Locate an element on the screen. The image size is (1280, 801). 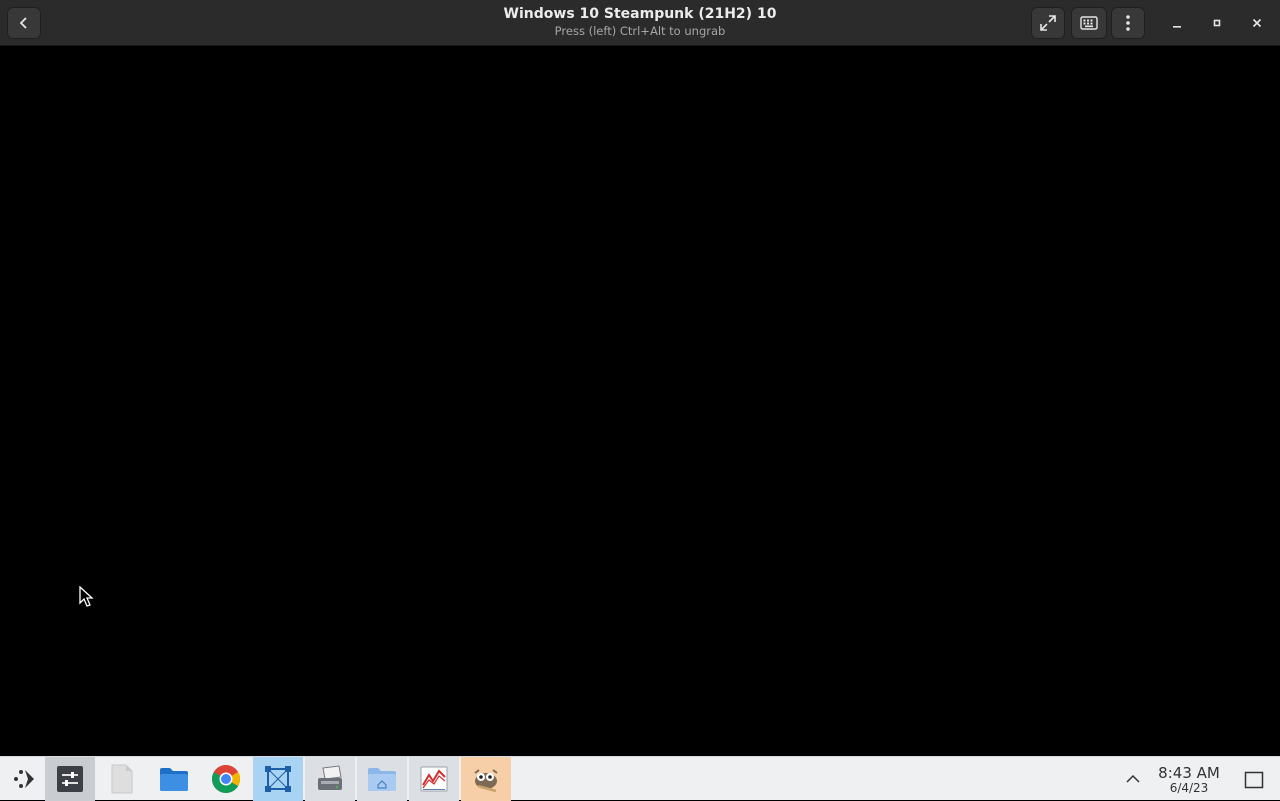
boxes-icon is located at coordinates (70, 779).